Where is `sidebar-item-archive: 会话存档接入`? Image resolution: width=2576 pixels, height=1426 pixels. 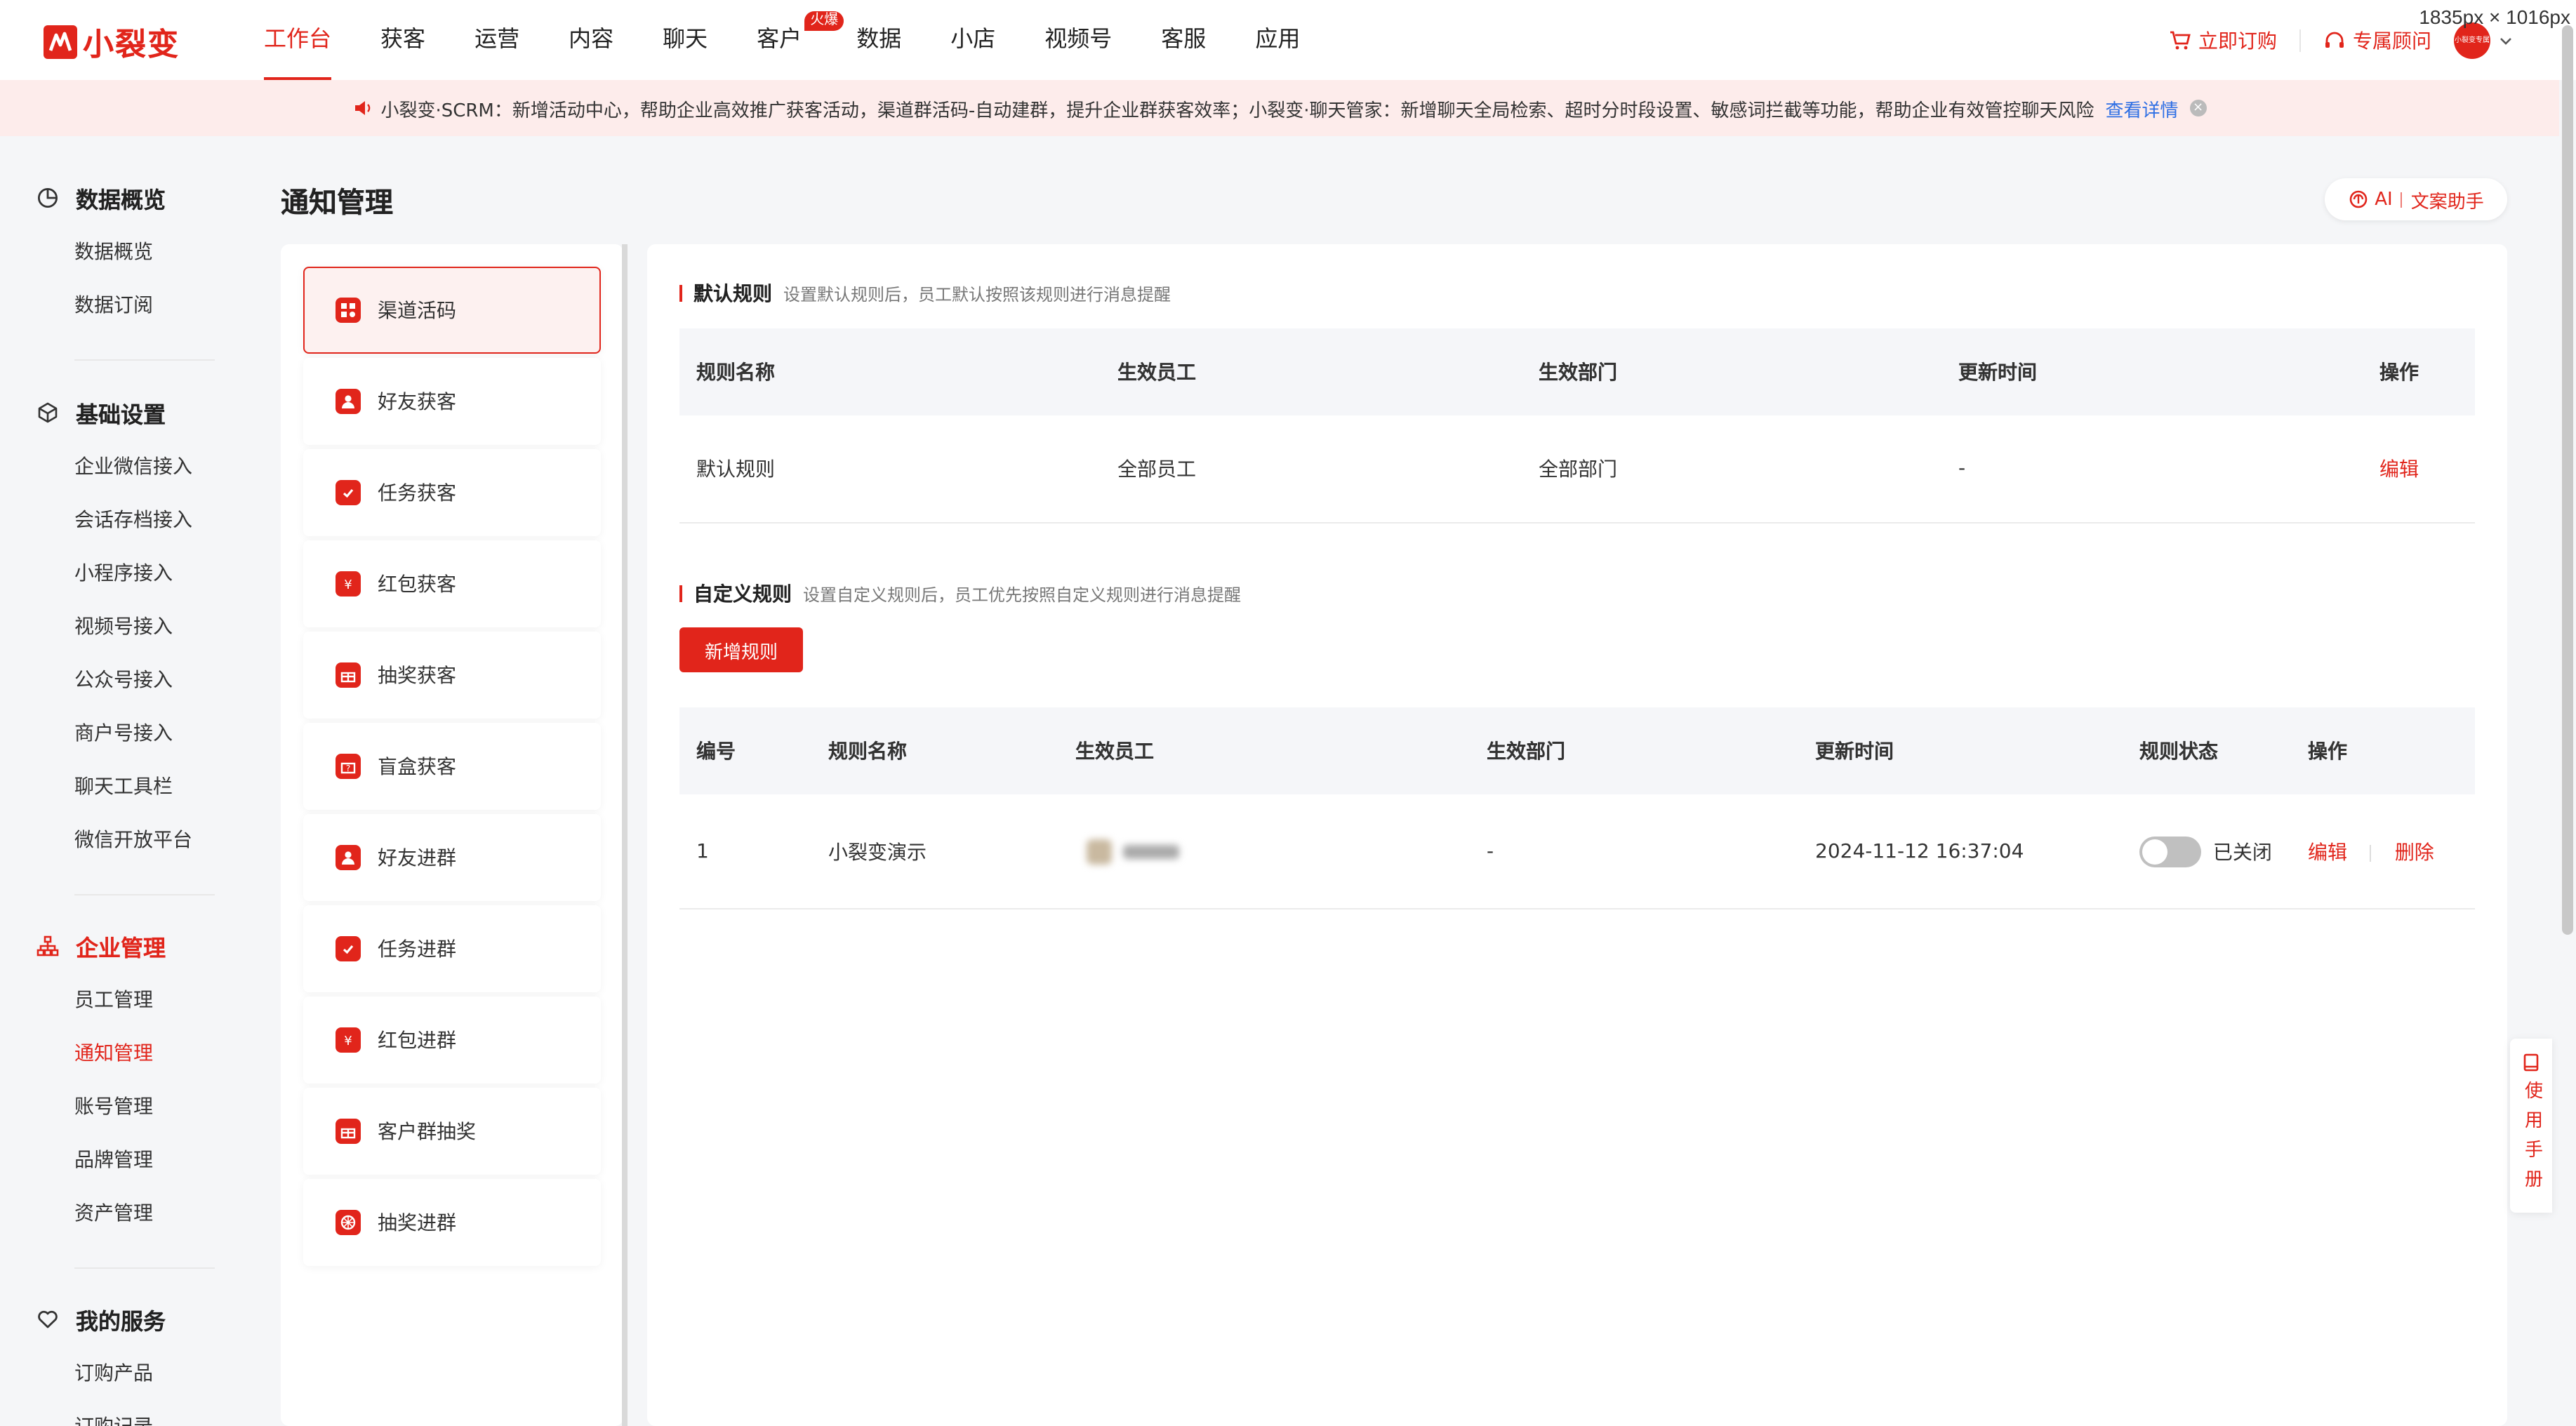 sidebar-item-archive: 会话存档接入 is located at coordinates (123, 520).